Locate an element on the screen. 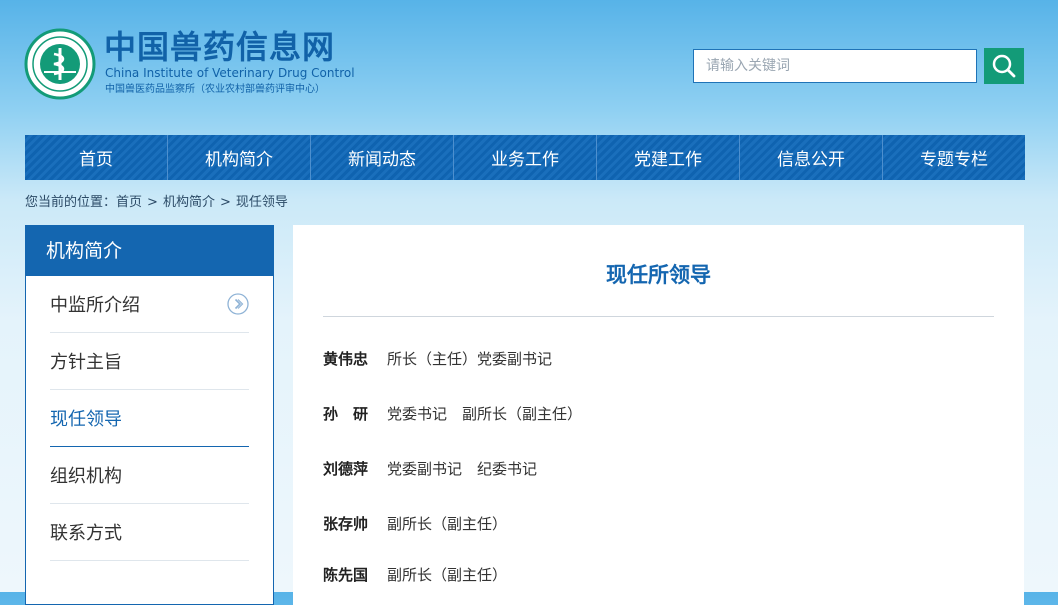 This screenshot has height=605, width=1058. search-icon is located at coordinates (1004, 66).